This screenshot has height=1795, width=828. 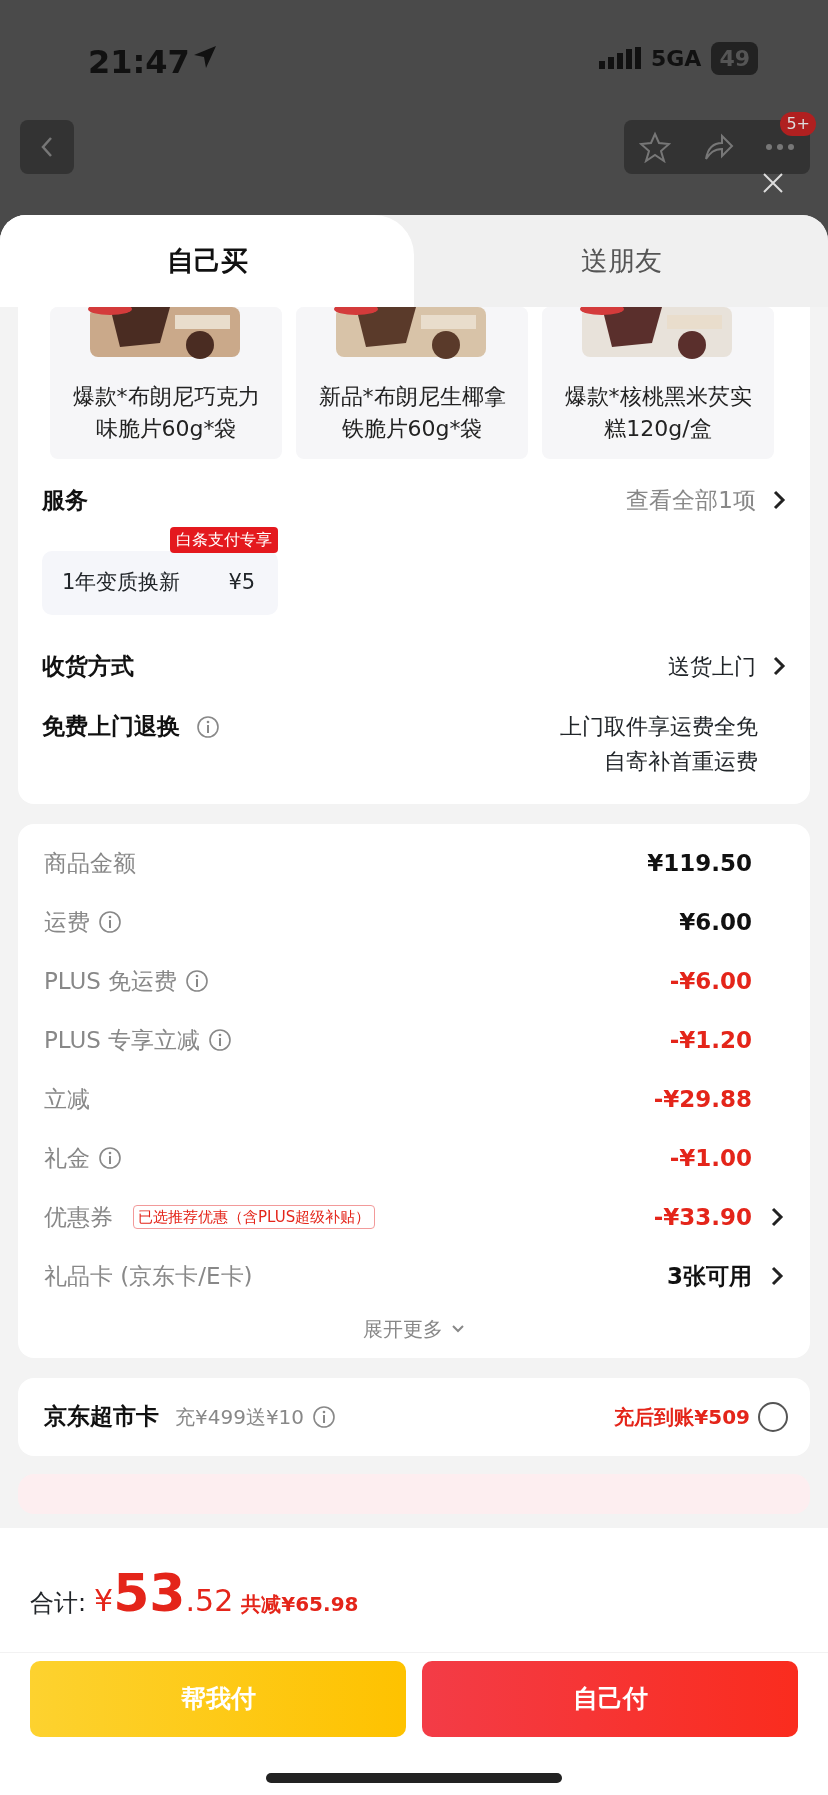 What do you see at coordinates (148, 1276) in the screenshot?
I see `price-label: 礼品卡 (京东卡/E卡)` at bounding box center [148, 1276].